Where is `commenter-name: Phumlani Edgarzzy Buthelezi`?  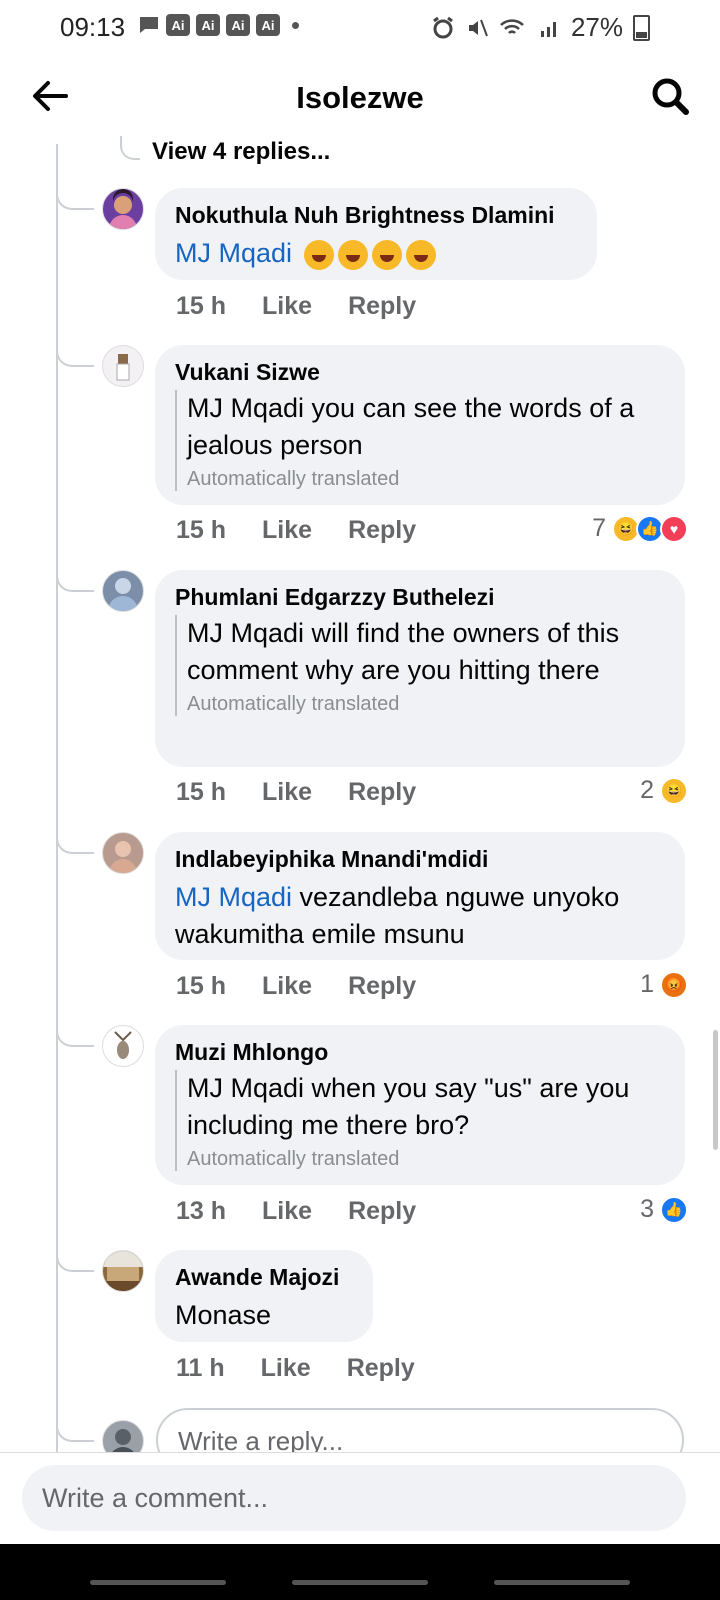 commenter-name: Phumlani Edgarzzy Buthelezi is located at coordinates (420, 597).